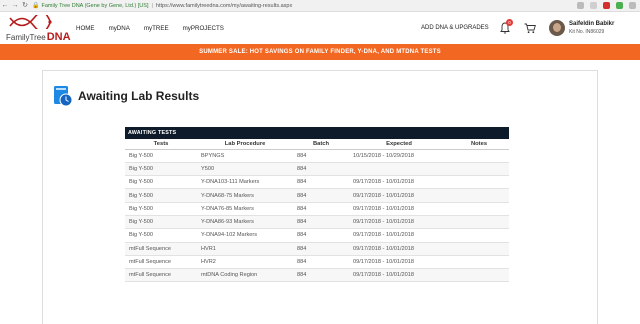 The image size is (640, 324). What do you see at coordinates (580, 5) in the screenshot?
I see `bookmark-star-icon` at bounding box center [580, 5].